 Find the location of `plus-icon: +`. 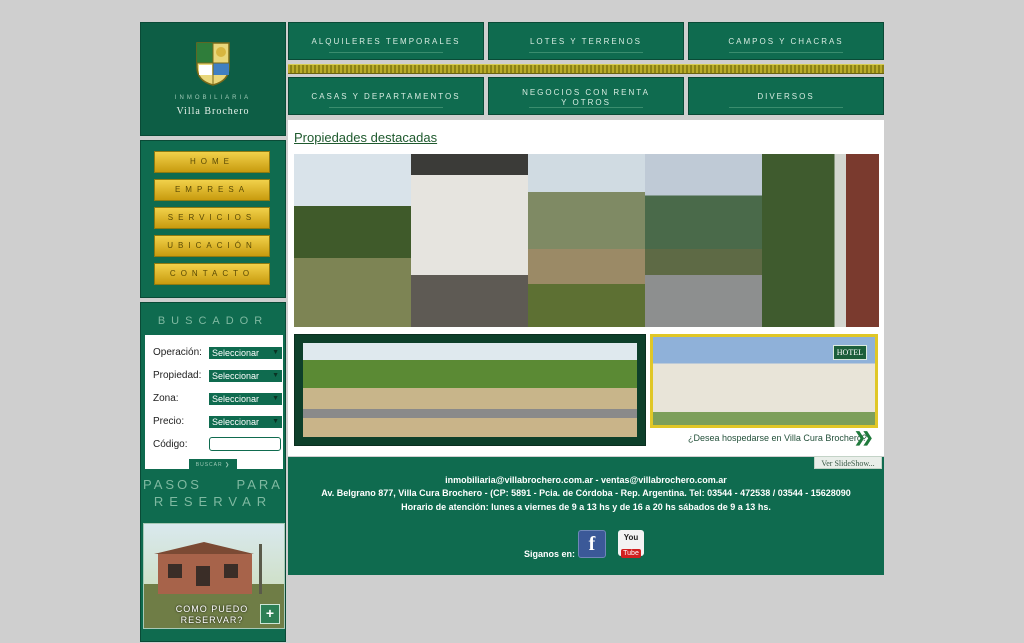

plus-icon: + is located at coordinates (270, 614).